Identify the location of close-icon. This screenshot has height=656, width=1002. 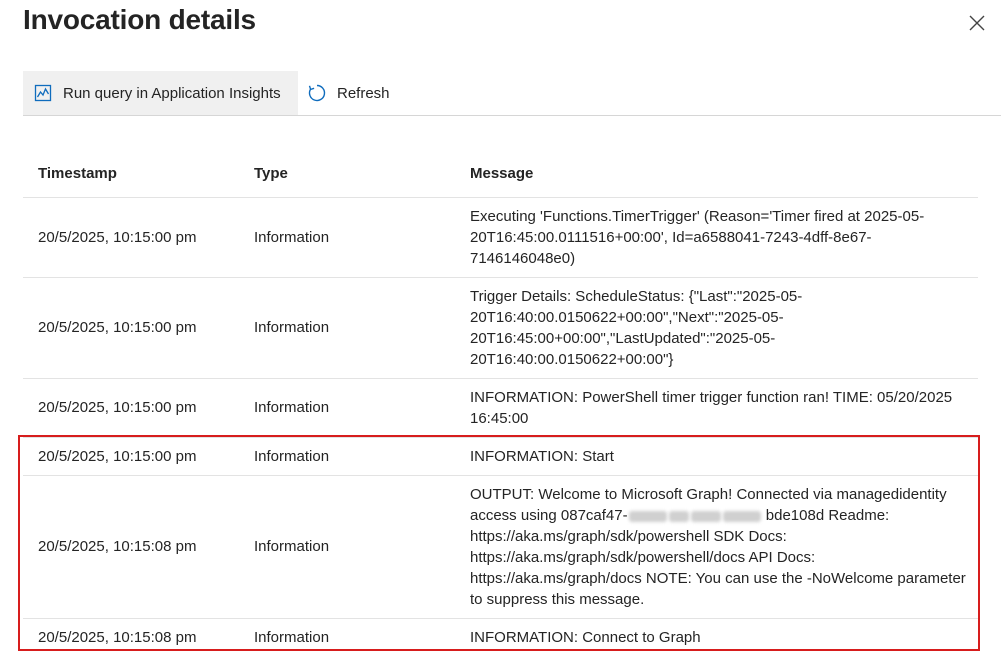
(977, 23).